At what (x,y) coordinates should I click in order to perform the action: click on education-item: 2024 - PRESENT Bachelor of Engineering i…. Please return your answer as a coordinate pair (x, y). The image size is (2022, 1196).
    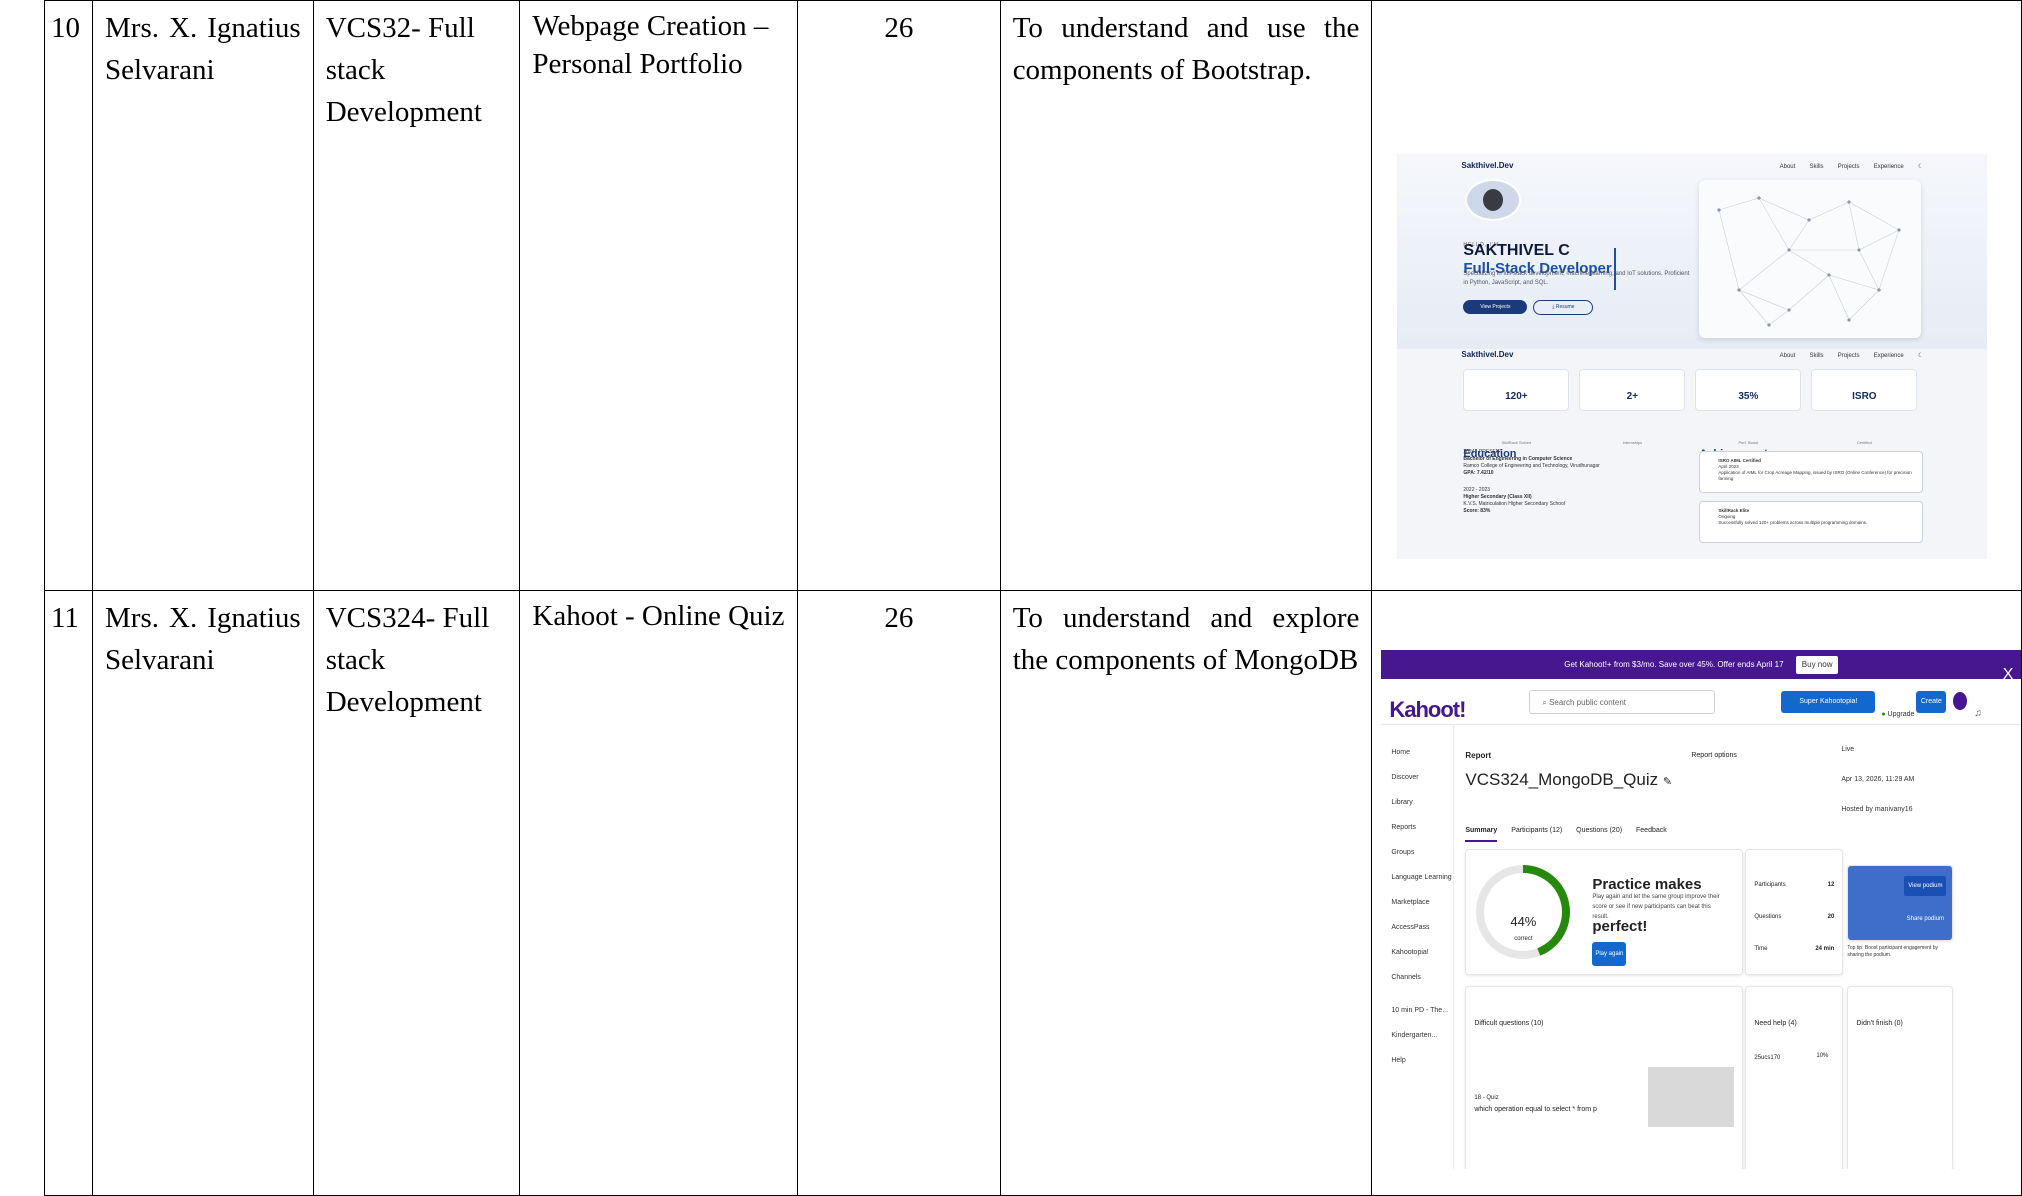
    Looking at the image, I should click on (1531, 462).